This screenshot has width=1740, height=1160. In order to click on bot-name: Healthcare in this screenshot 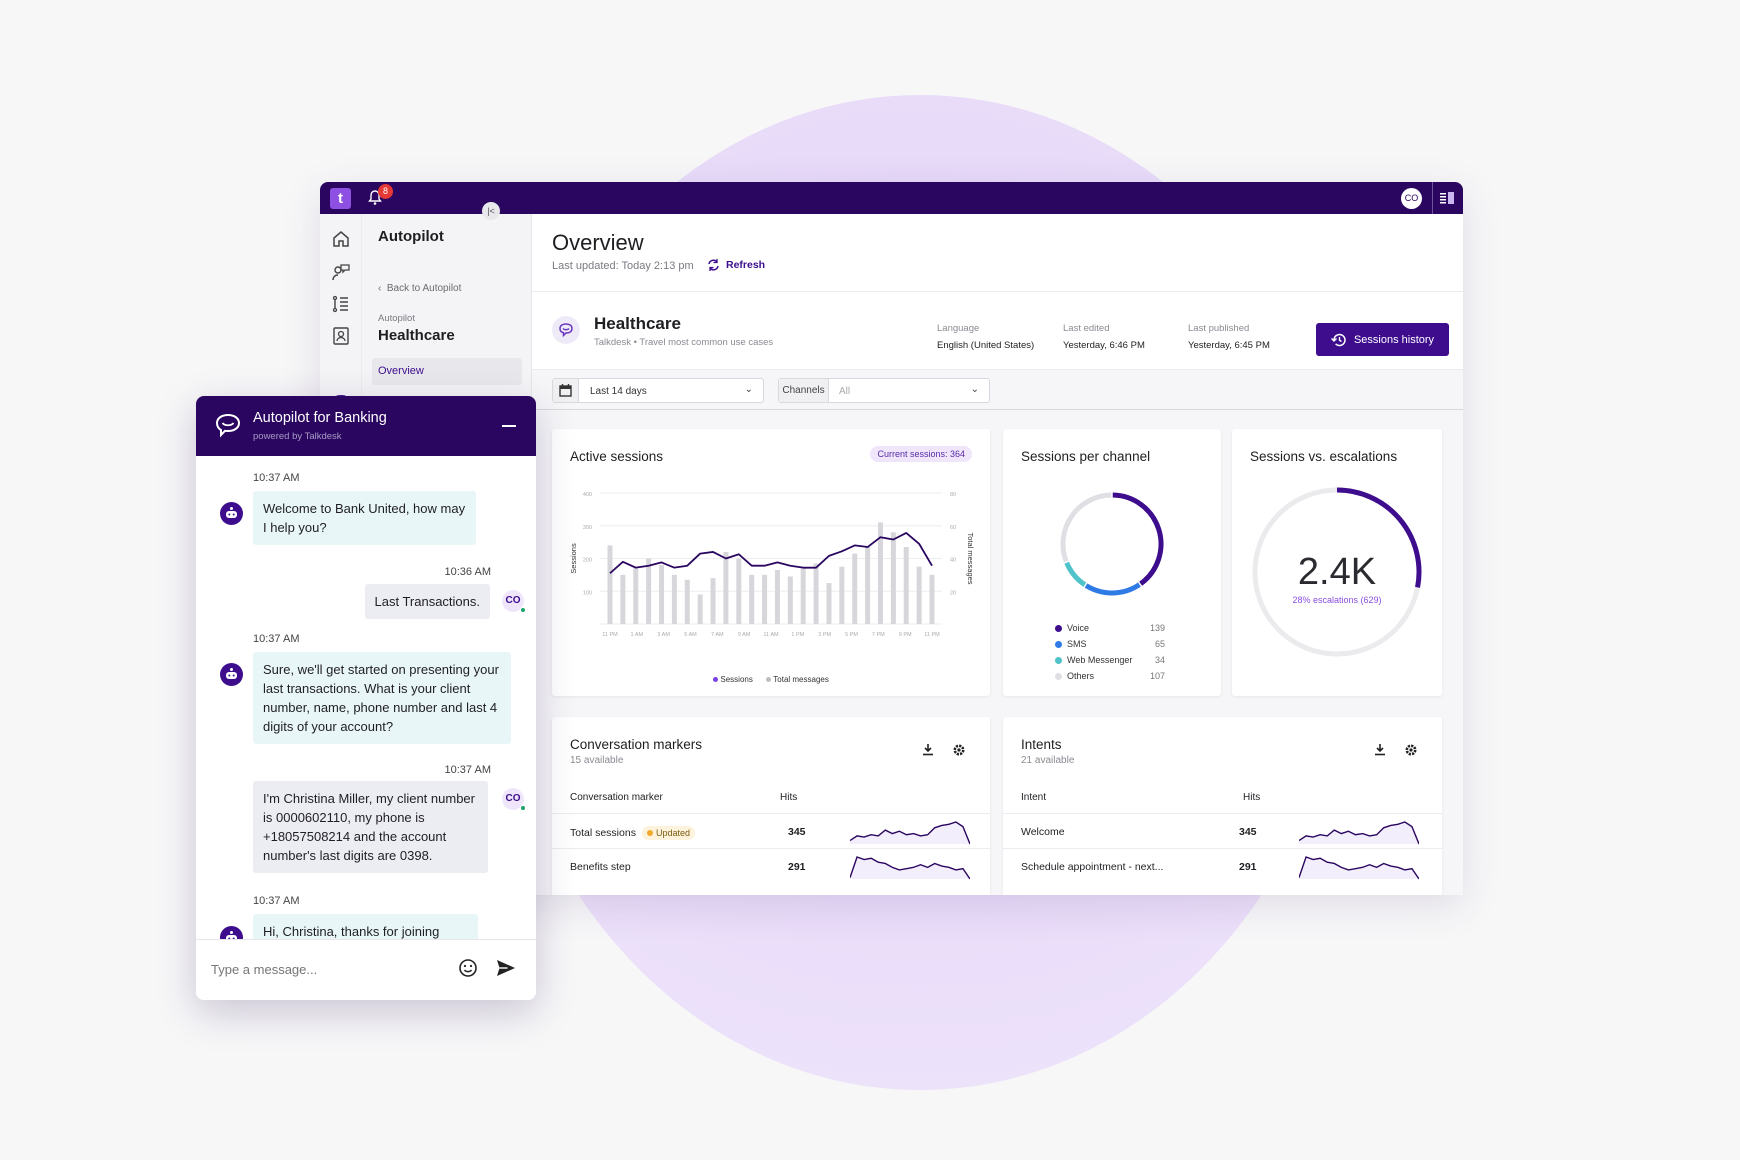, I will do `click(637, 323)`.